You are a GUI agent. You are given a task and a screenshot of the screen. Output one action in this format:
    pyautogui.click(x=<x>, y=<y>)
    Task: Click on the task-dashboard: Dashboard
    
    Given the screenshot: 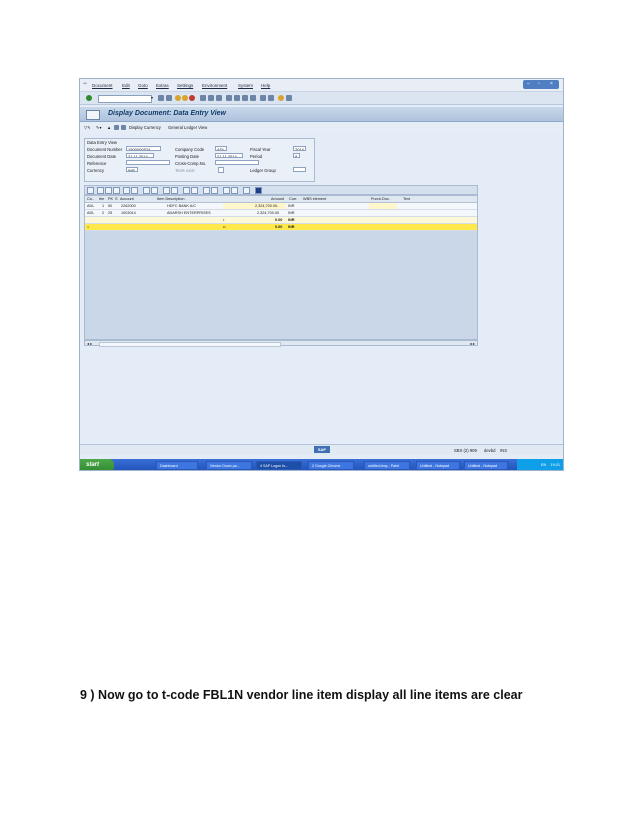 What is the action you would take?
    pyautogui.click(x=177, y=465)
    